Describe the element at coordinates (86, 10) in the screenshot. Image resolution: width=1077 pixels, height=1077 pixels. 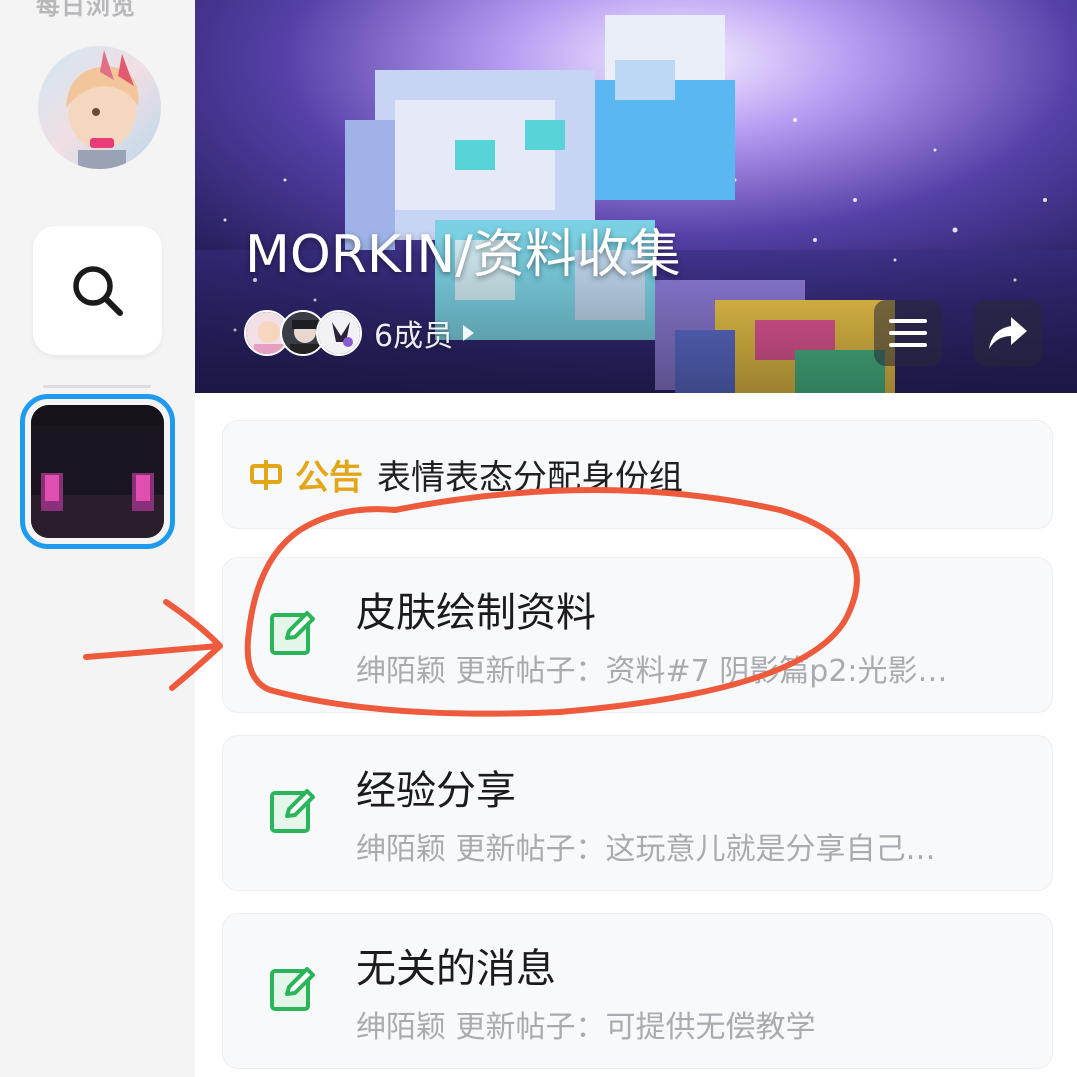
I see `sidebar-top-label: 每日浏览` at that location.